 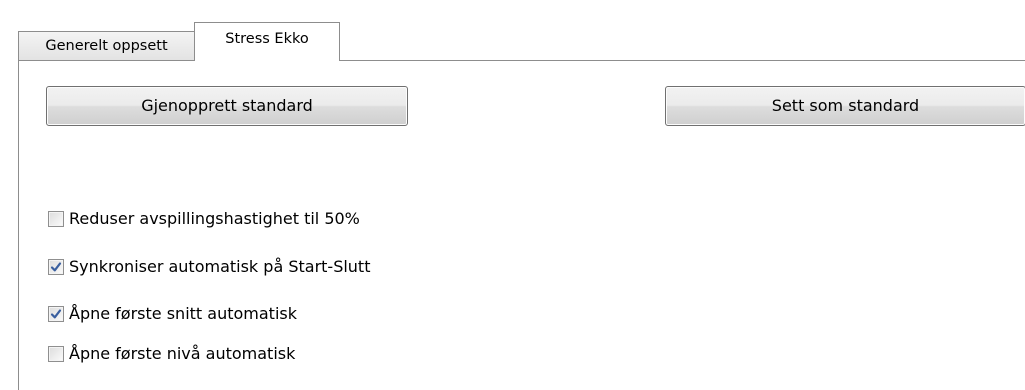 I want to click on set-as-default-button: Sett som standard, so click(x=845, y=106).